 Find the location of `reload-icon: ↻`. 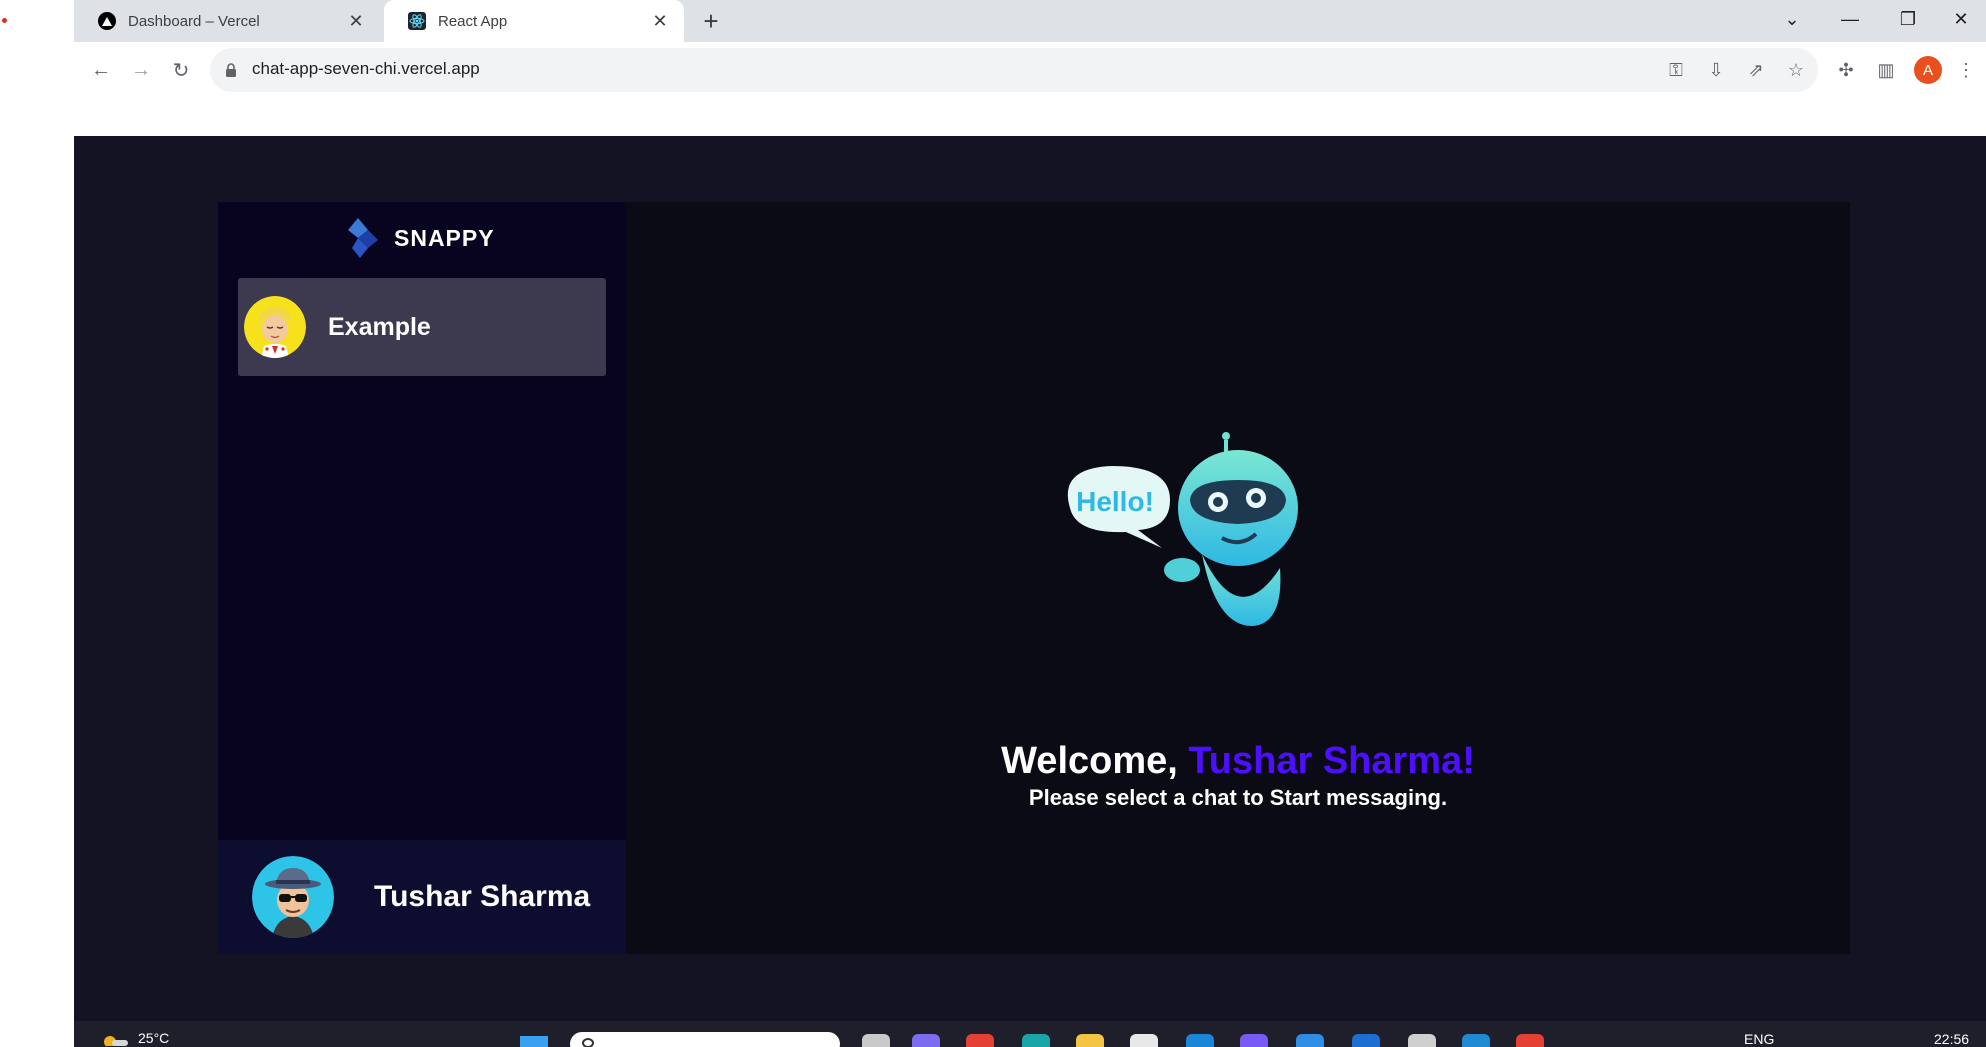

reload-icon: ↻ is located at coordinates (181, 70).